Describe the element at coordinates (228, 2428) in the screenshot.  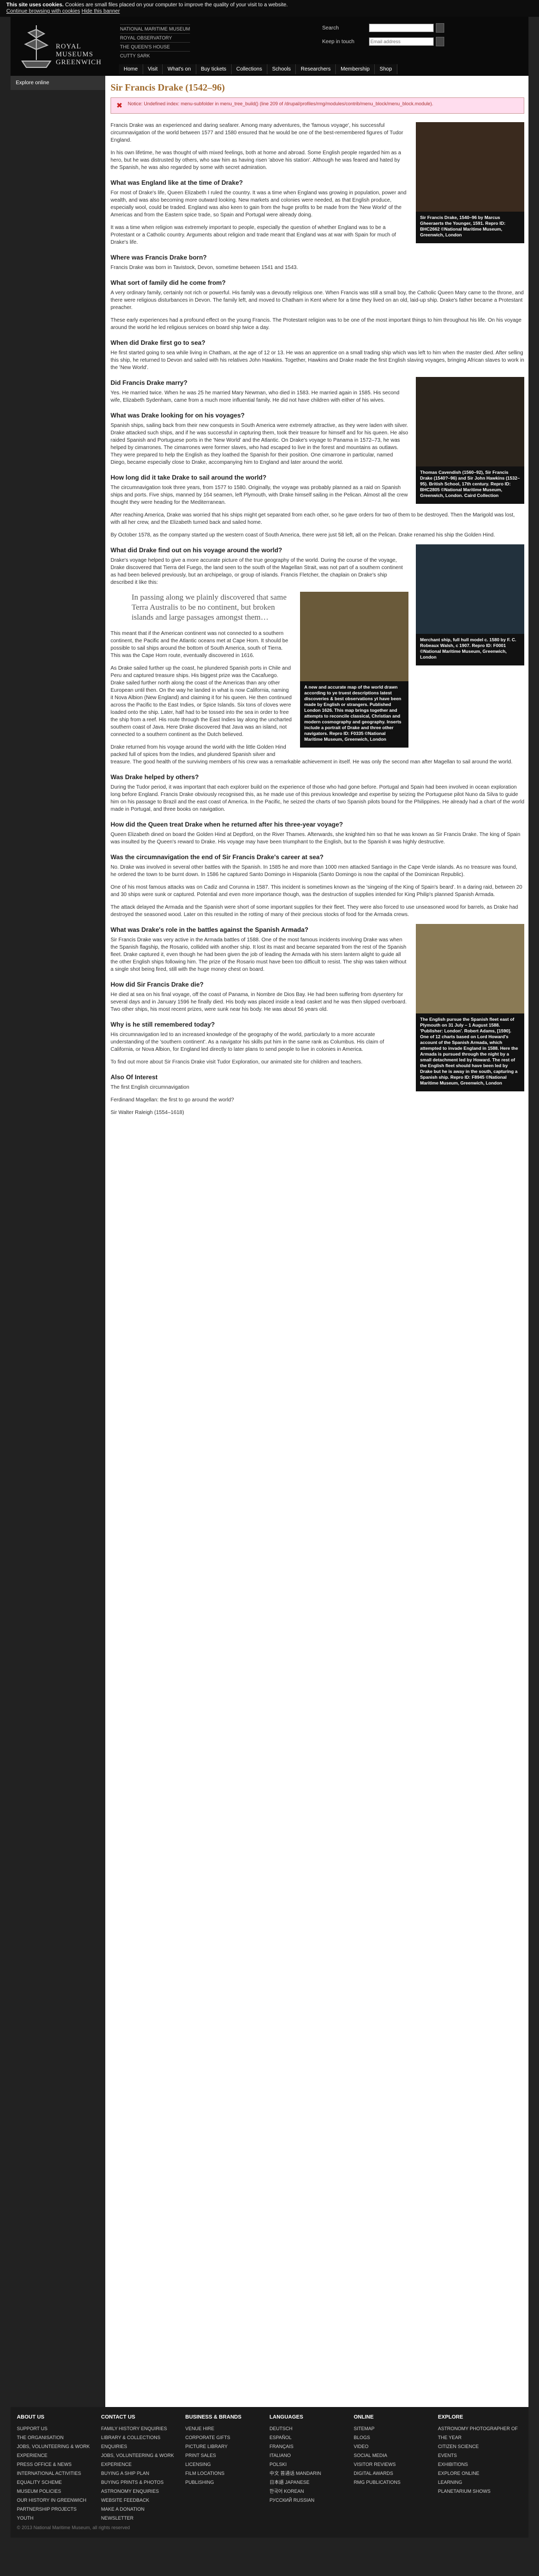
I see `footer-link: VENUE HIRE` at that location.